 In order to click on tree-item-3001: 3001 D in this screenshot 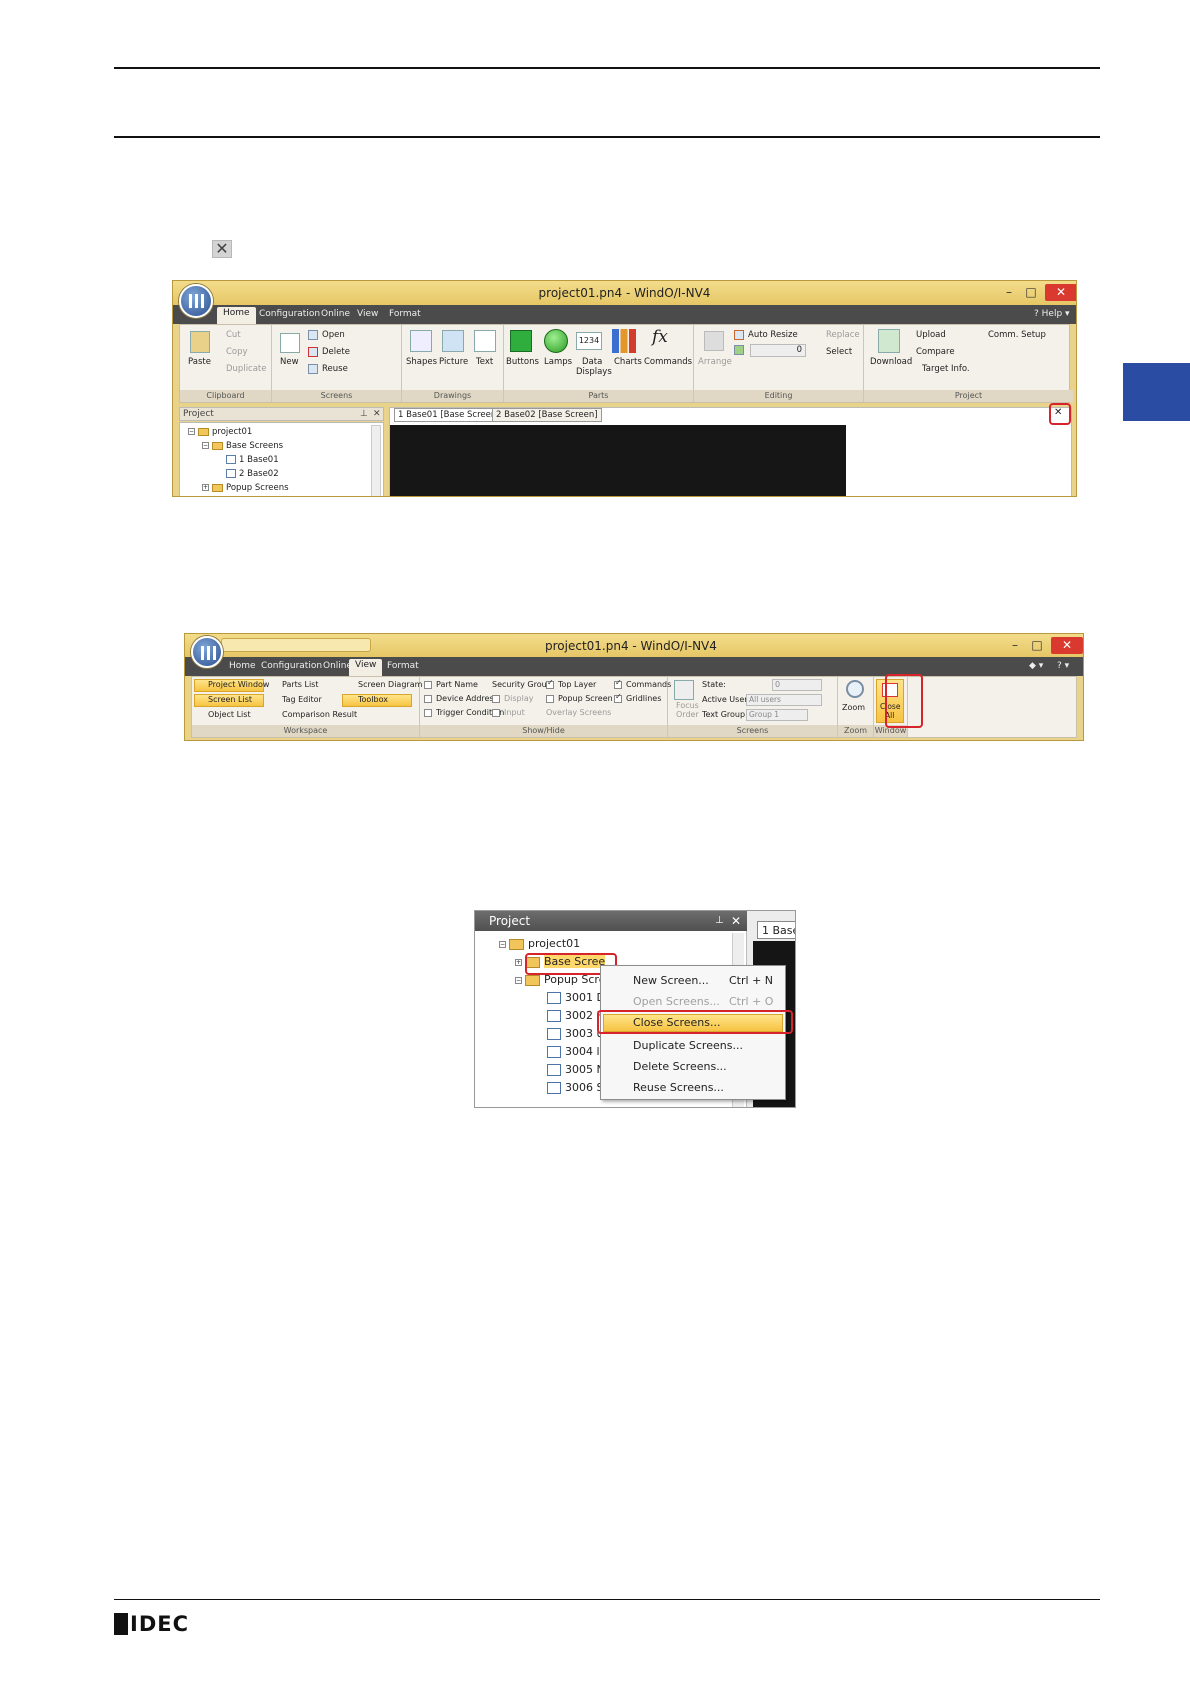, I will do `click(576, 997)`.